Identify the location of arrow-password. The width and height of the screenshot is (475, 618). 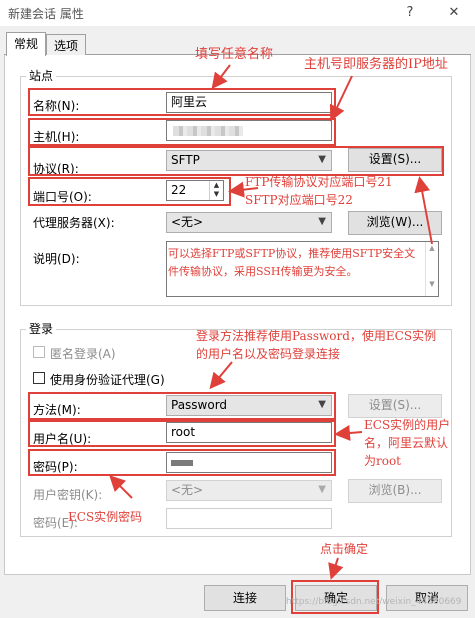
(121, 487).